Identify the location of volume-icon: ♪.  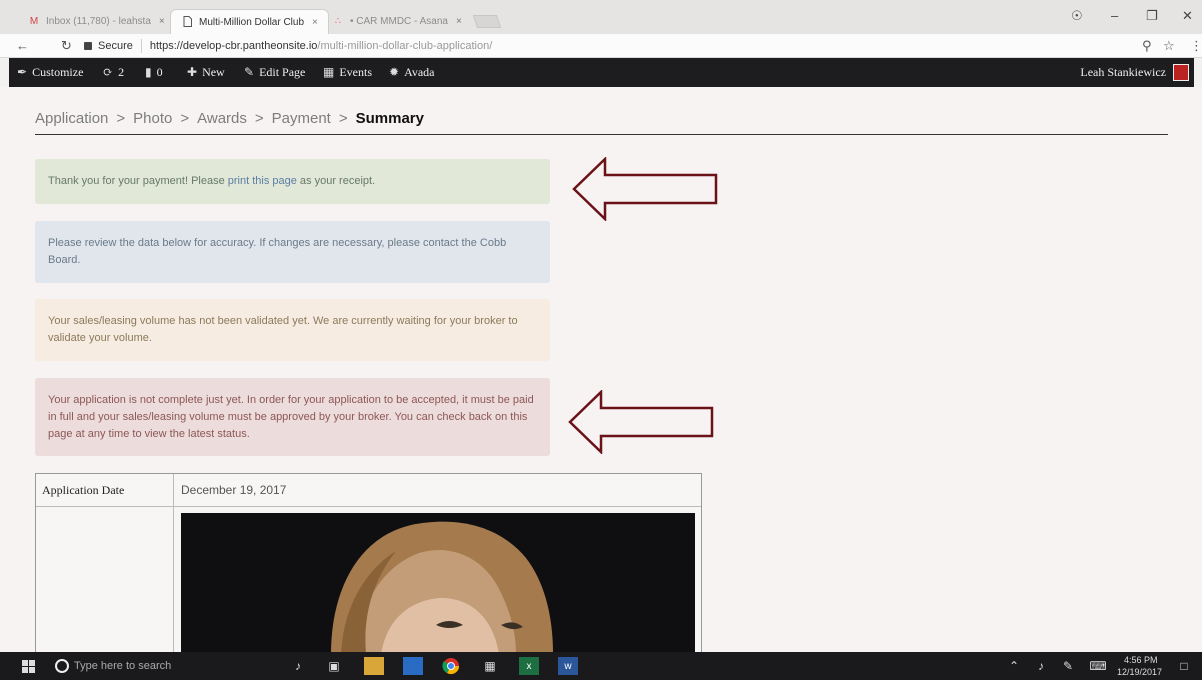
(1041, 666).